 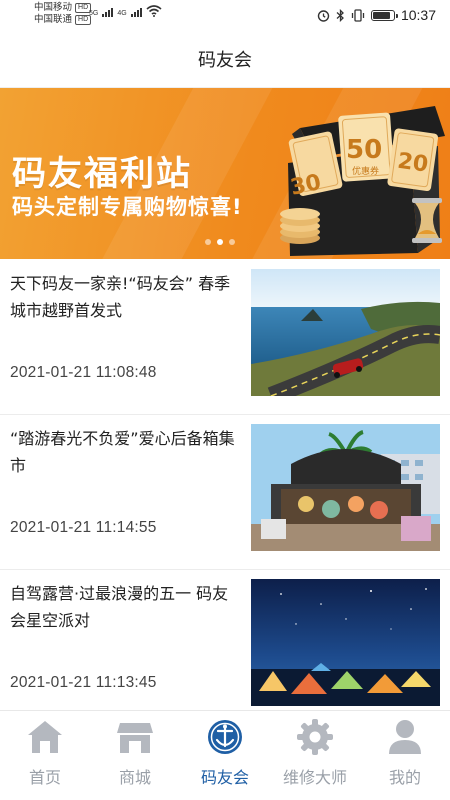 I want to click on tab-store: 商城, so click(x=135, y=755).